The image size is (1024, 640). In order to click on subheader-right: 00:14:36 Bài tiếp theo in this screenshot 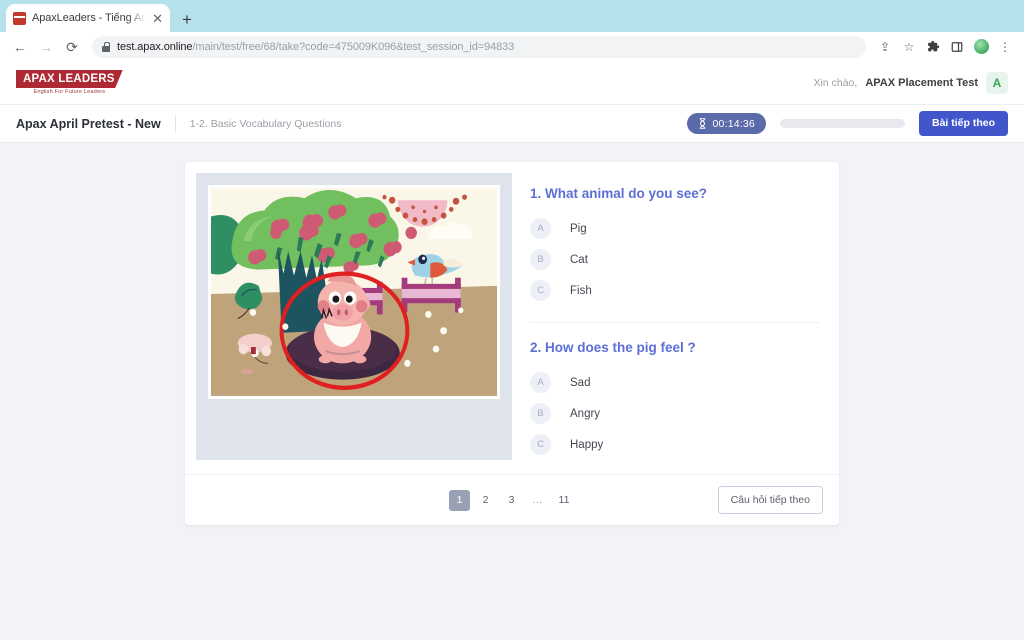, I will do `click(847, 123)`.